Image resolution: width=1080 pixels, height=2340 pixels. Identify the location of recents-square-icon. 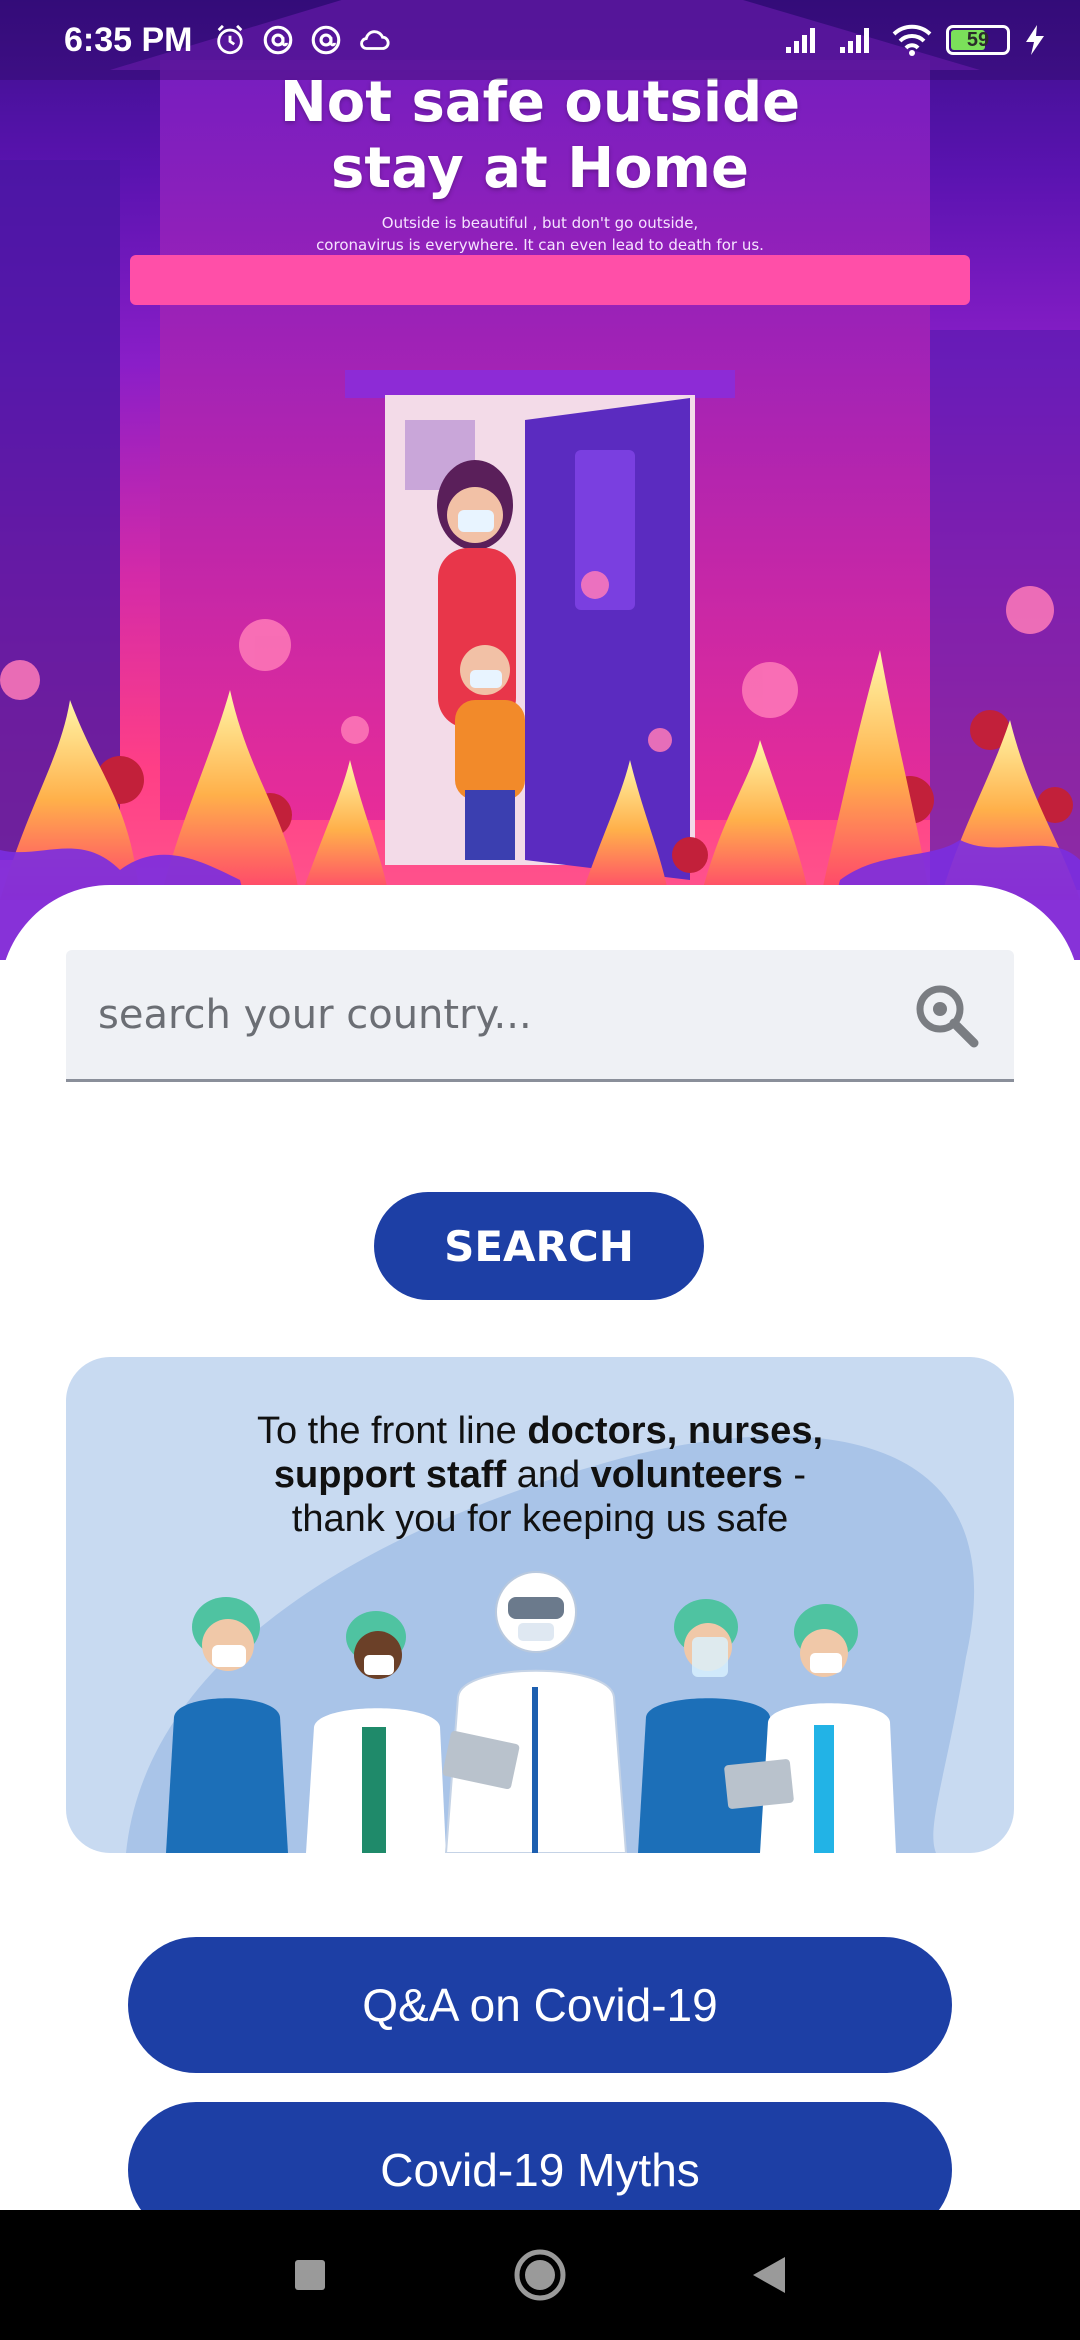
(310, 2275).